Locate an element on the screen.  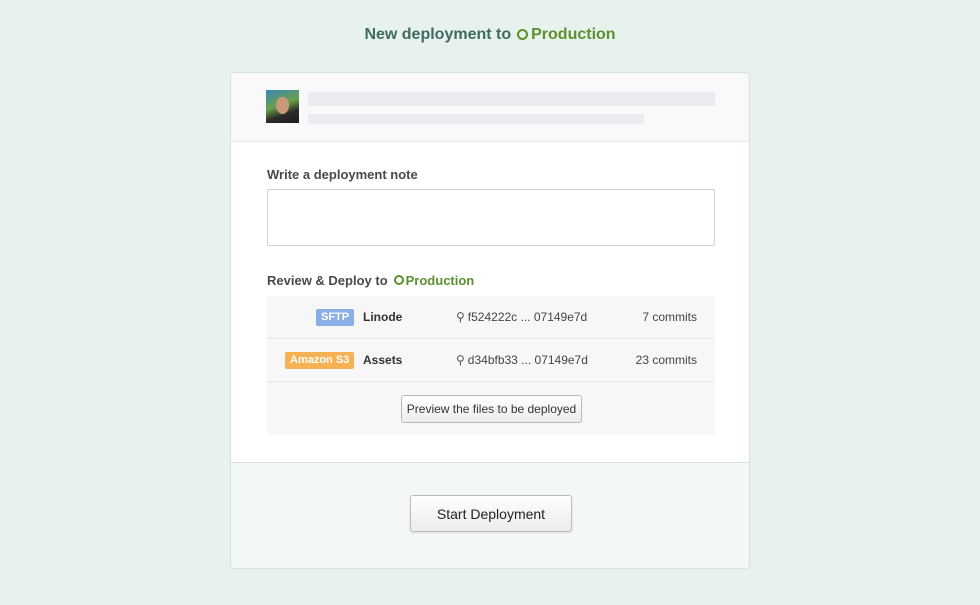
deployment-card-header is located at coordinates (490, 107).